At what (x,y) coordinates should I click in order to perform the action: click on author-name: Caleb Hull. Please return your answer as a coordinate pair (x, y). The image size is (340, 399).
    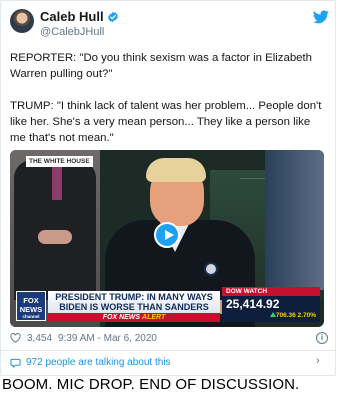
    Looking at the image, I should click on (72, 16).